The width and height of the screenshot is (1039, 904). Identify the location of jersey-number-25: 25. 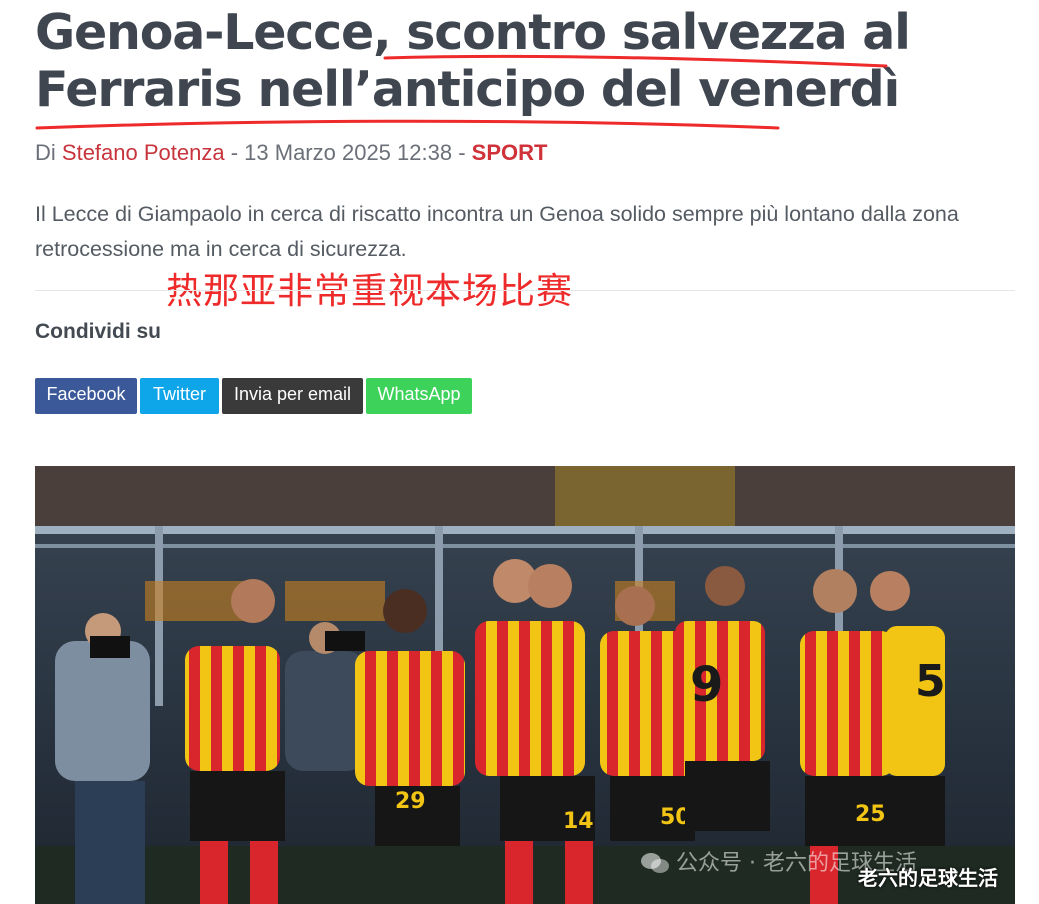
(870, 814).